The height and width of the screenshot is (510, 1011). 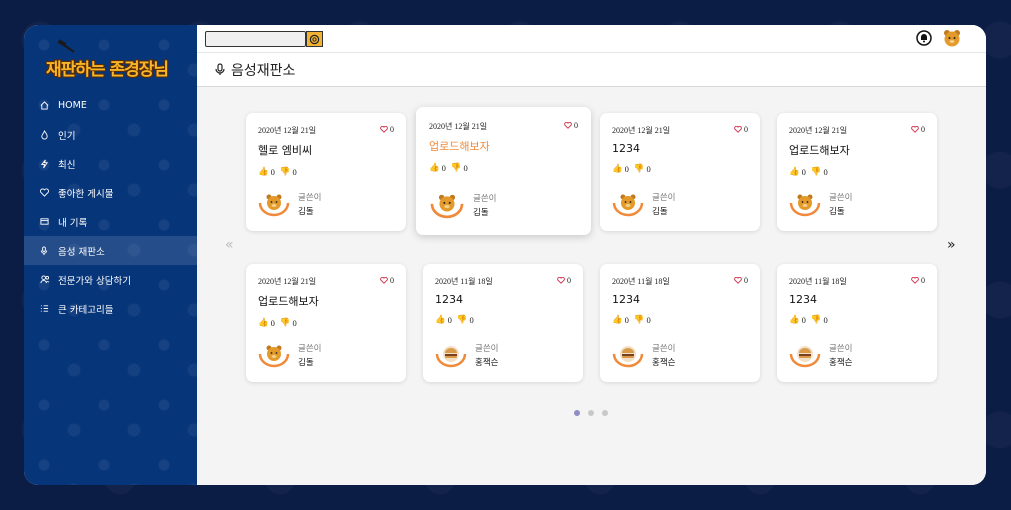 What do you see at coordinates (819, 150) in the screenshot?
I see `post-title: 업로드해보자` at bounding box center [819, 150].